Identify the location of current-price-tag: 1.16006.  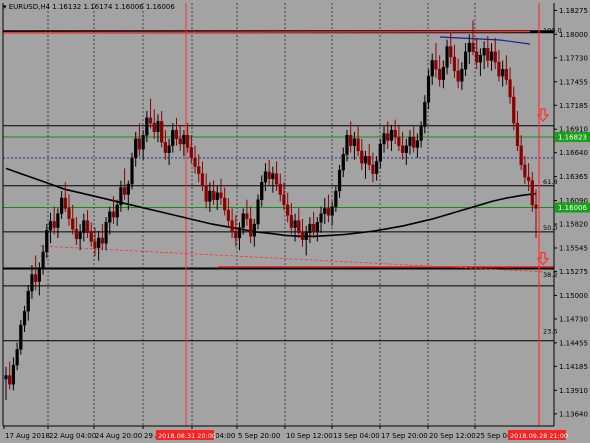
(572, 208).